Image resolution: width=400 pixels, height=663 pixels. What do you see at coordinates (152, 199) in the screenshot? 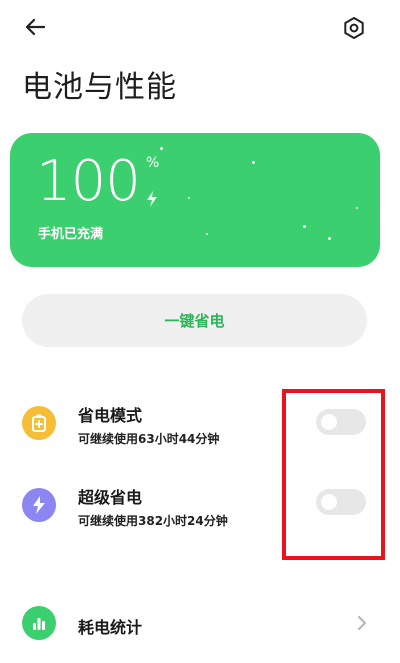
I see `charging-bolt-icon` at bounding box center [152, 199].